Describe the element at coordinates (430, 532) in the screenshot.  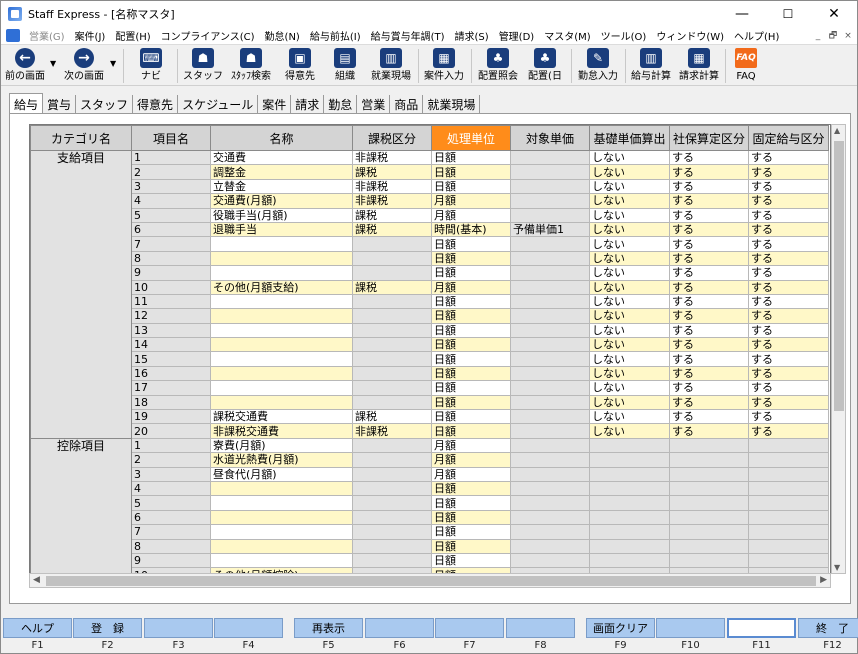
I see `table-row: 7 日額` at that location.